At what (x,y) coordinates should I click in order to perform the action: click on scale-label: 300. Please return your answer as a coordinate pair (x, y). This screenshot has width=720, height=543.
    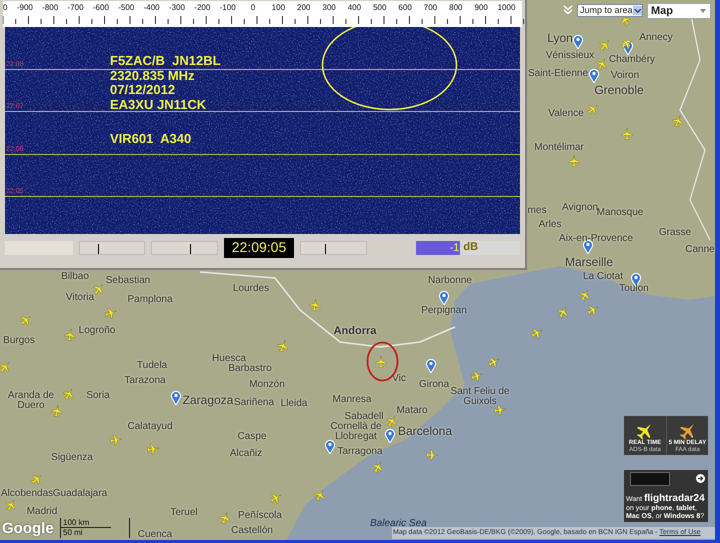
    Looking at the image, I should click on (329, 7).